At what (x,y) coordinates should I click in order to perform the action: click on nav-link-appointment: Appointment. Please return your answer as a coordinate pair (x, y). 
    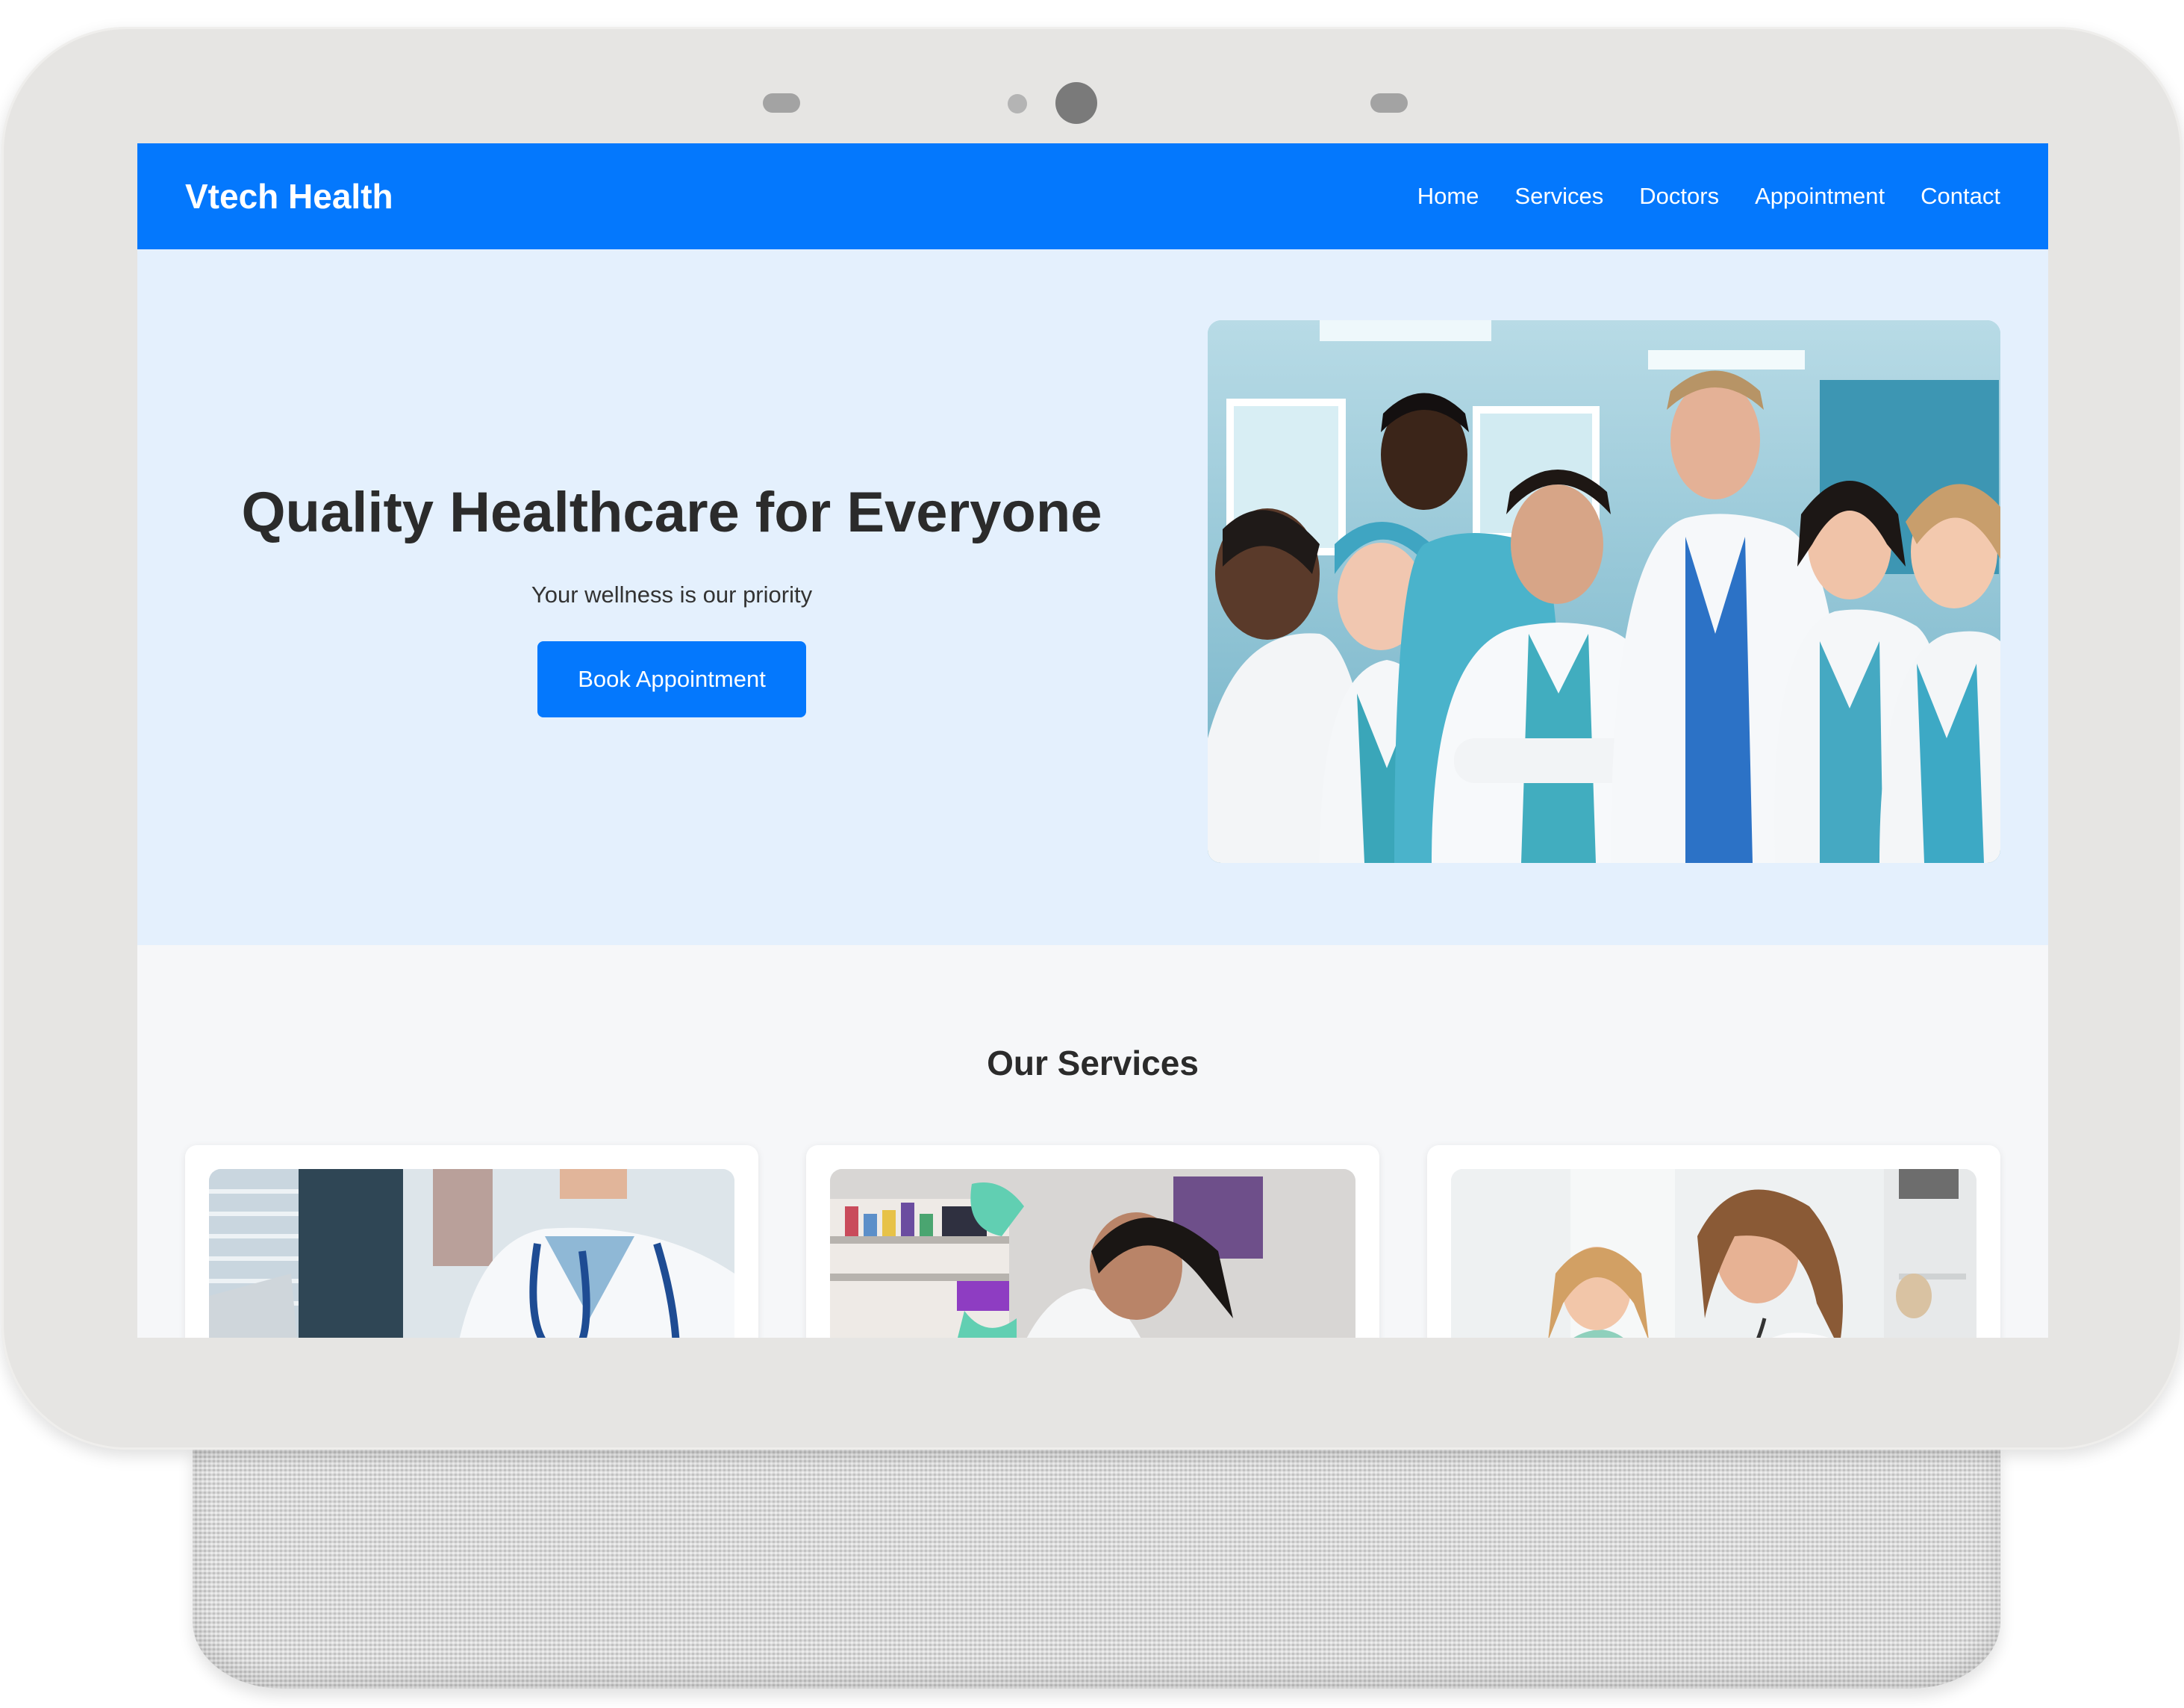
    Looking at the image, I should click on (1820, 196).